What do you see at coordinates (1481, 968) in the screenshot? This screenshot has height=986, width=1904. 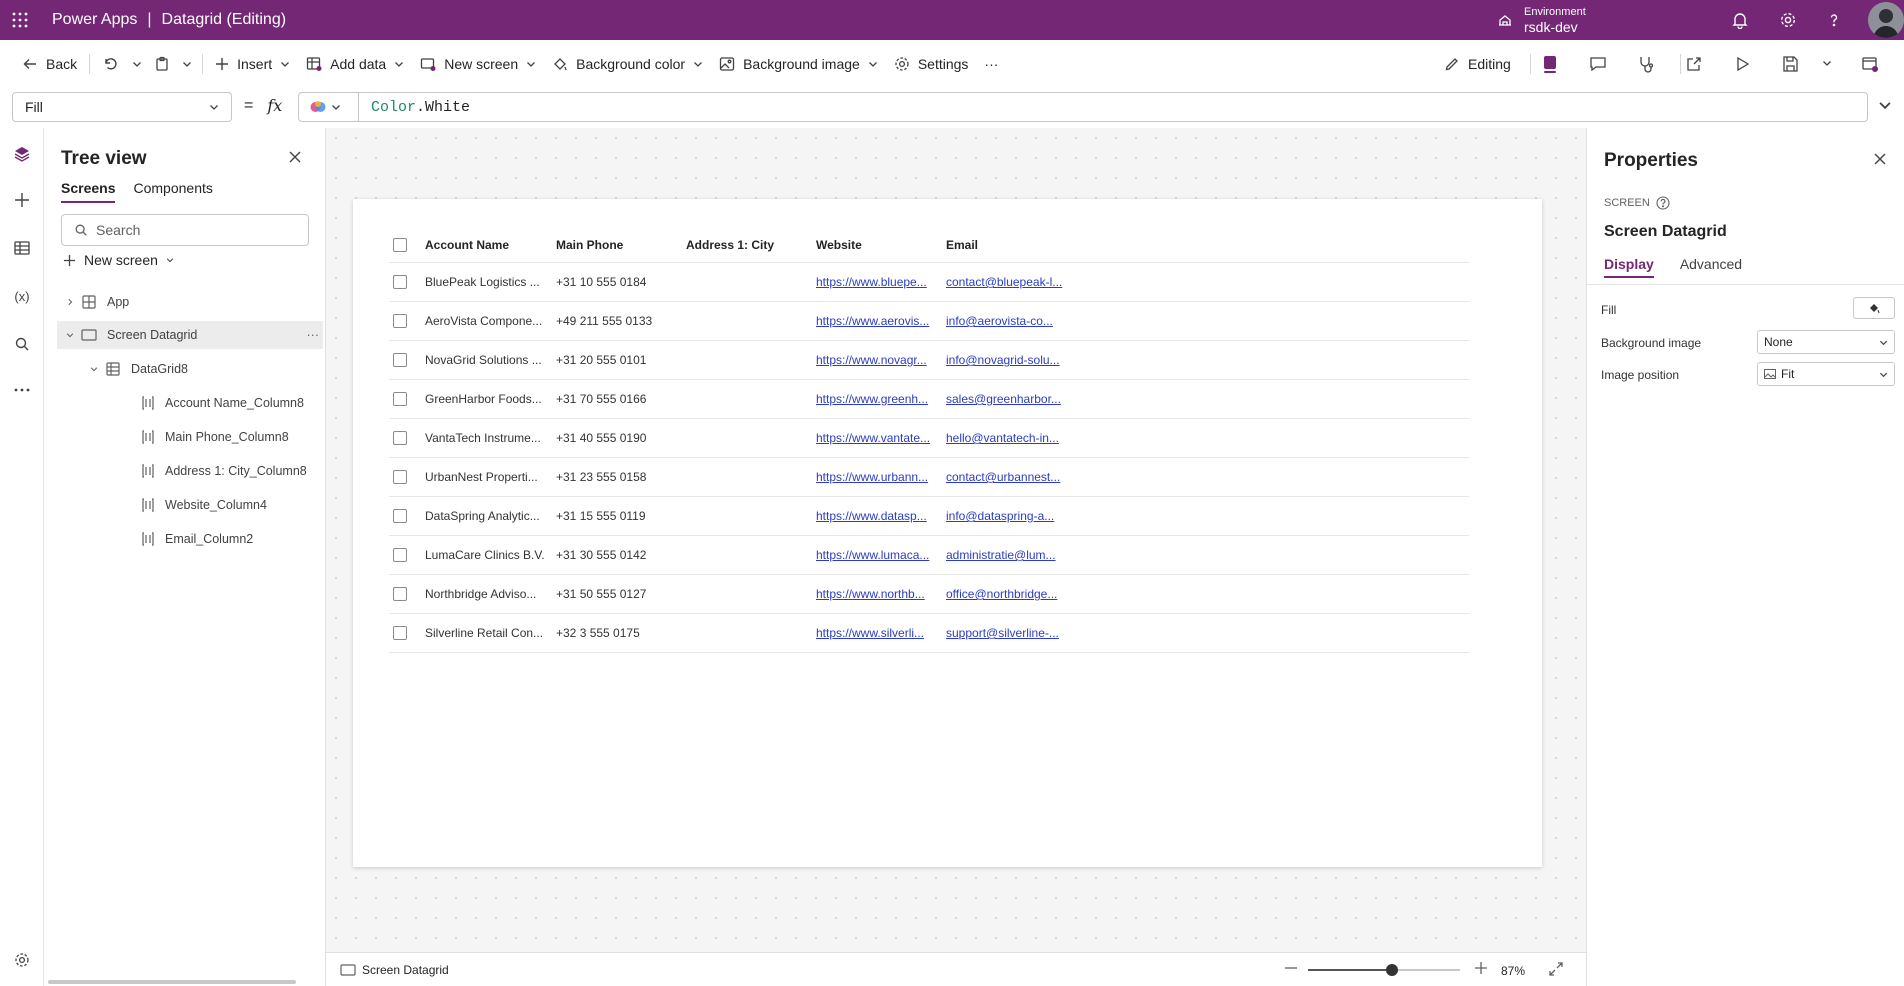 I see `zoom-in-icon` at bounding box center [1481, 968].